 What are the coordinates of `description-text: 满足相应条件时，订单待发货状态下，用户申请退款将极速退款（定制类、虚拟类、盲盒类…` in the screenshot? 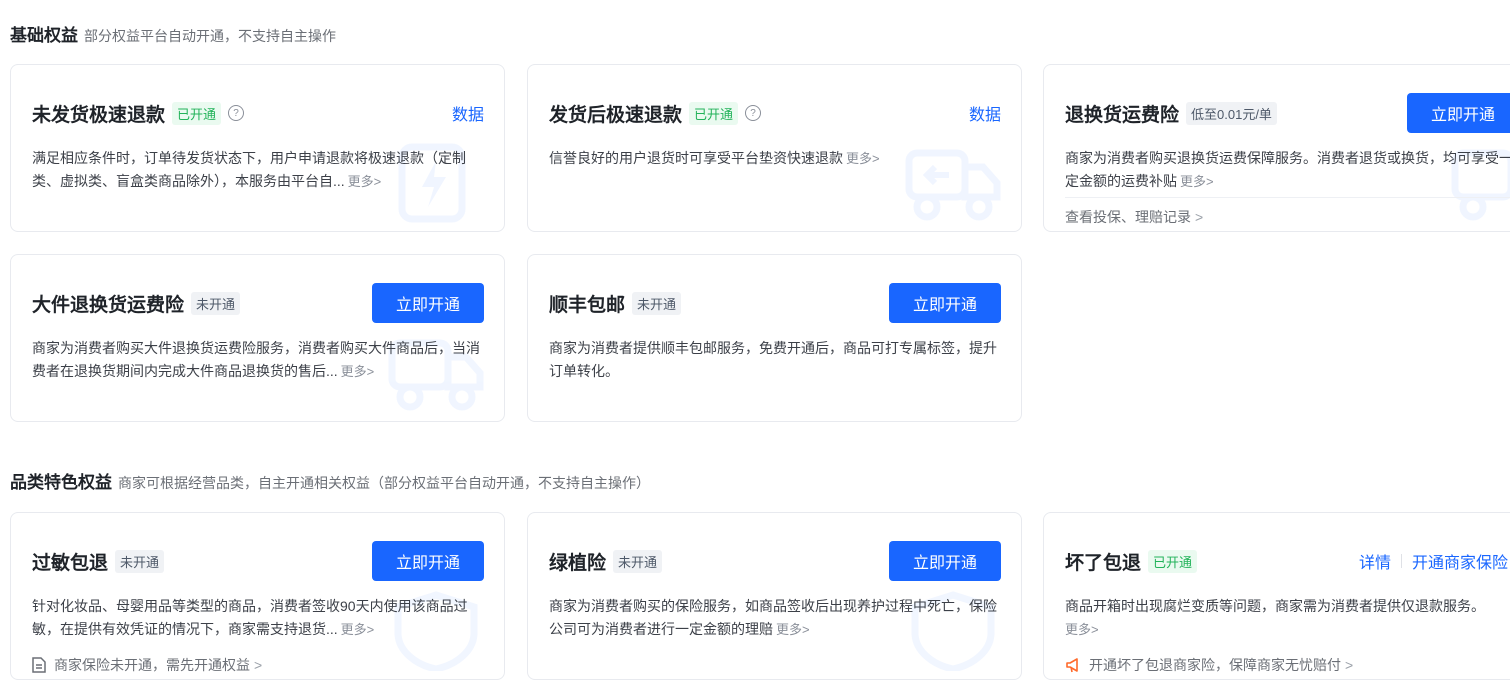 It's located at (249, 169).